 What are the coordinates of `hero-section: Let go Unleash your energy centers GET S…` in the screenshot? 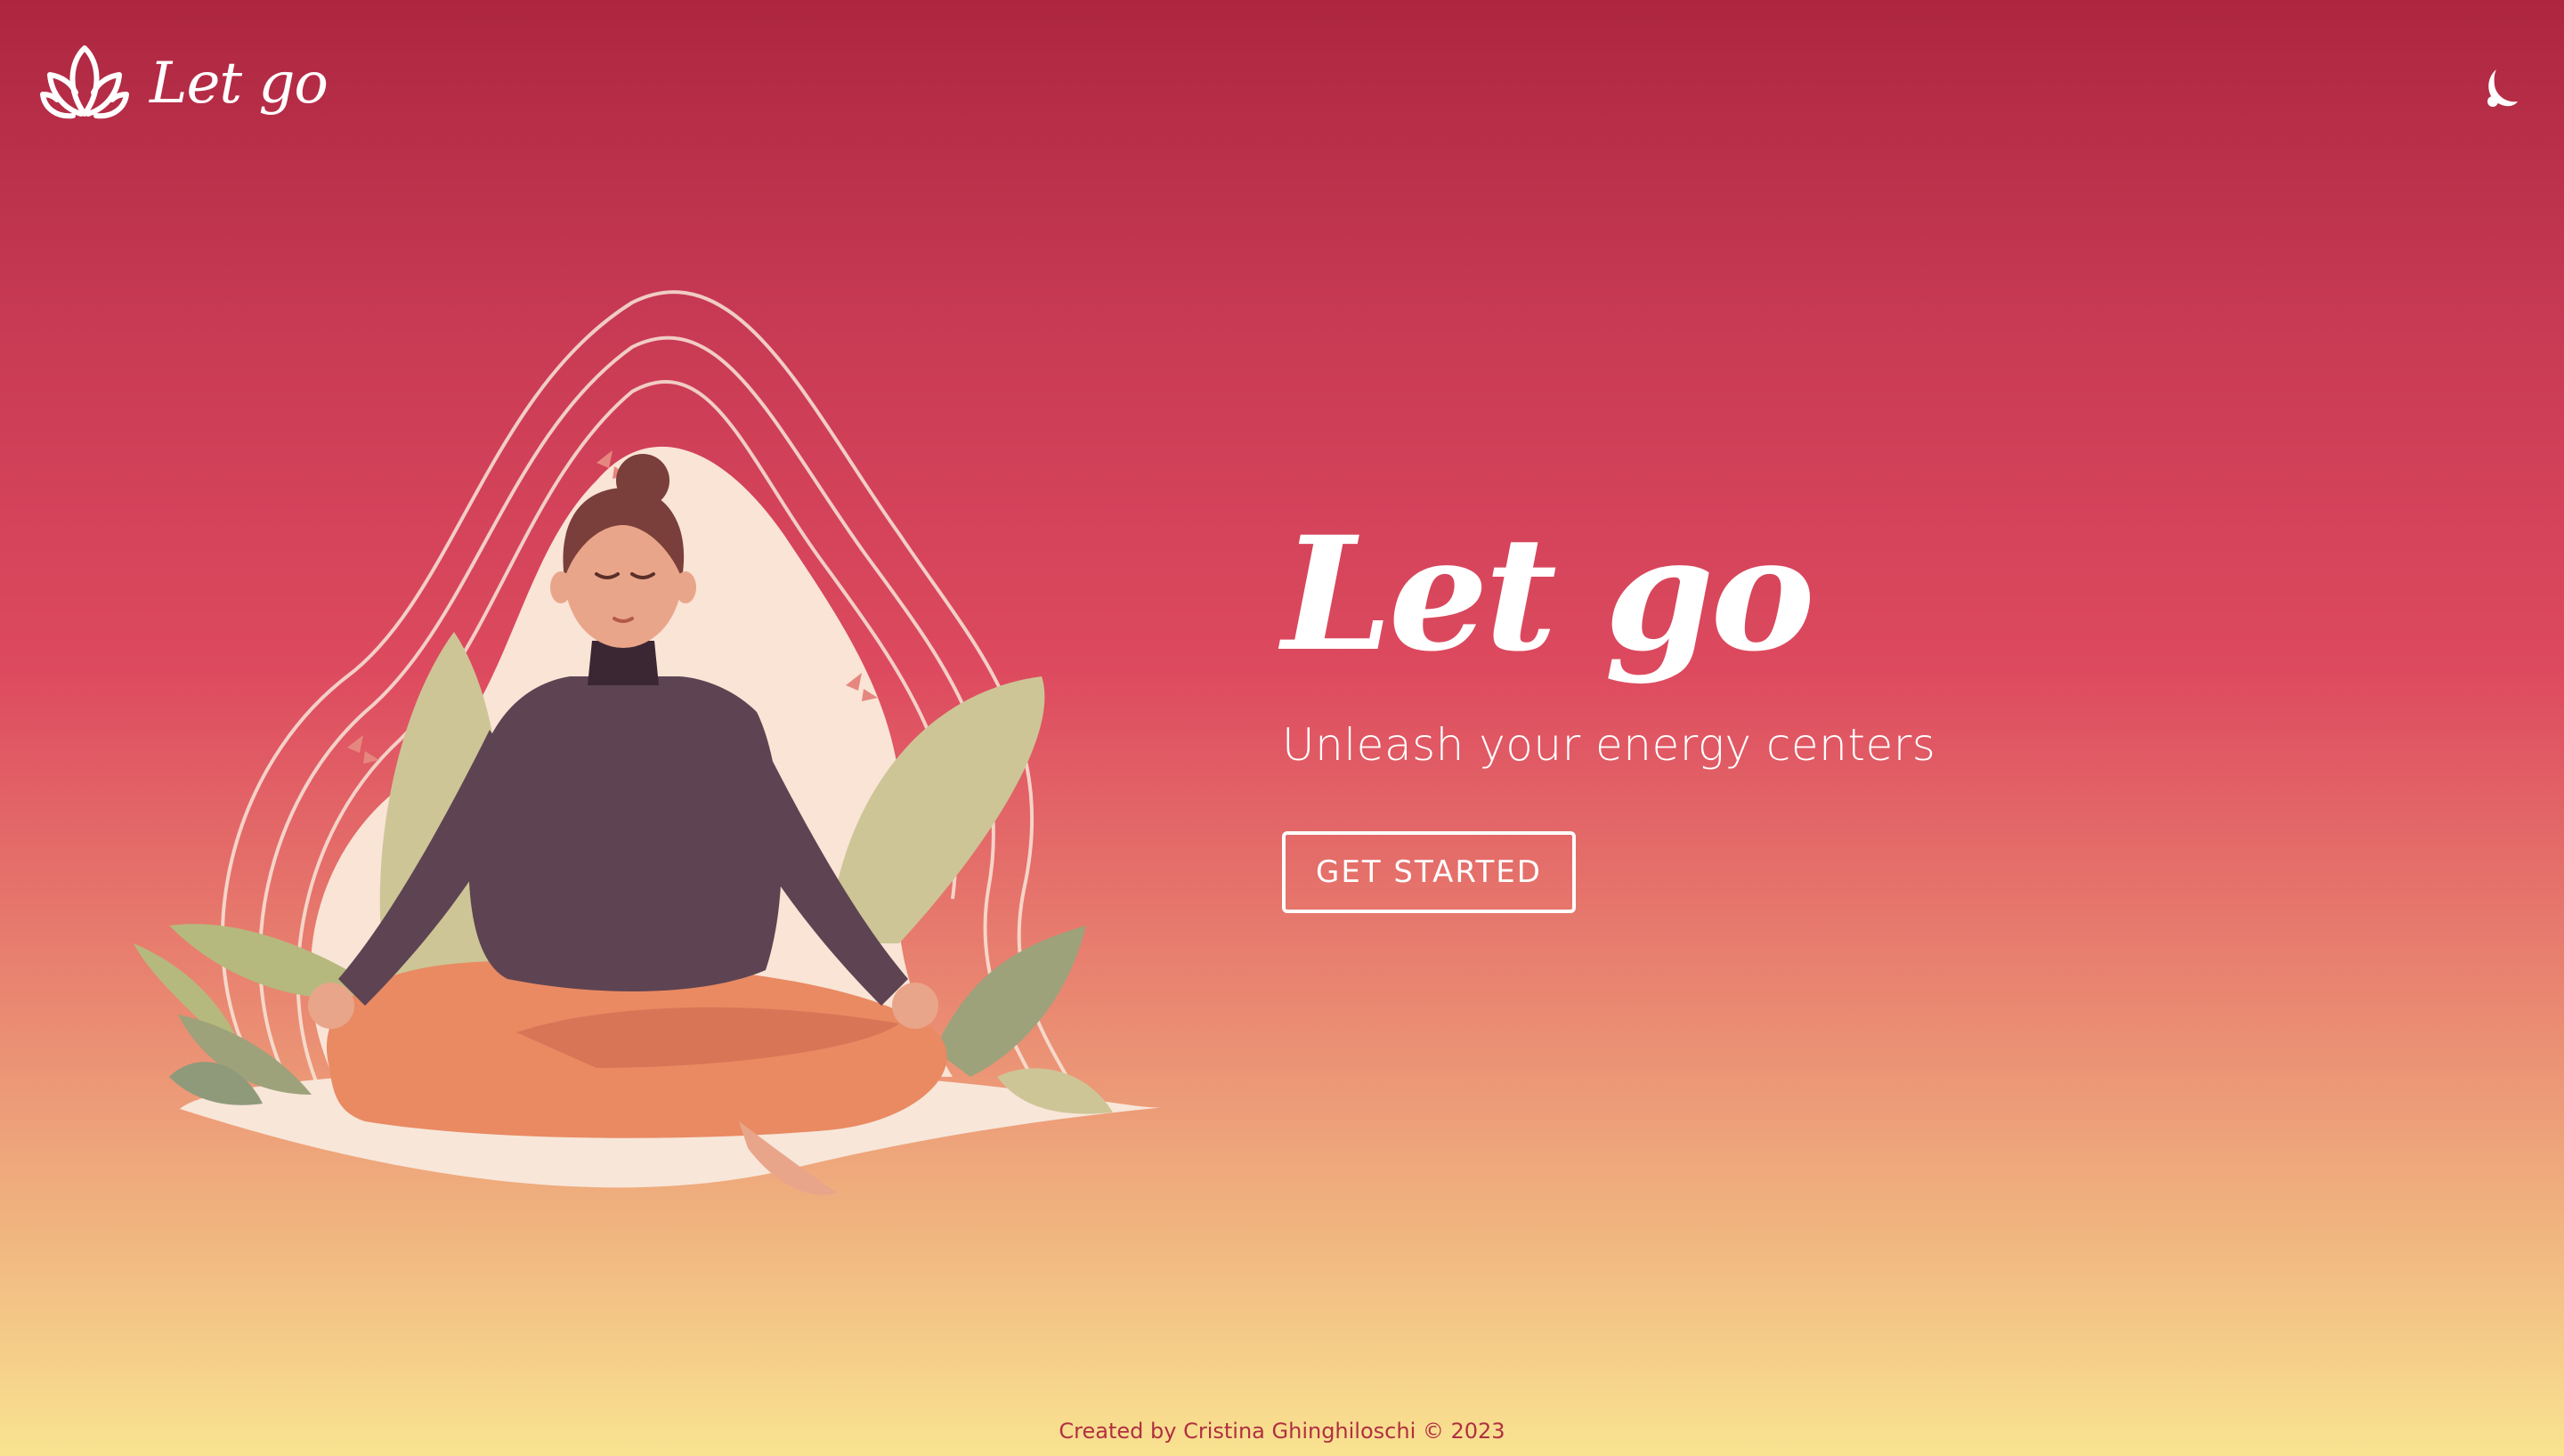 It's located at (1682, 714).